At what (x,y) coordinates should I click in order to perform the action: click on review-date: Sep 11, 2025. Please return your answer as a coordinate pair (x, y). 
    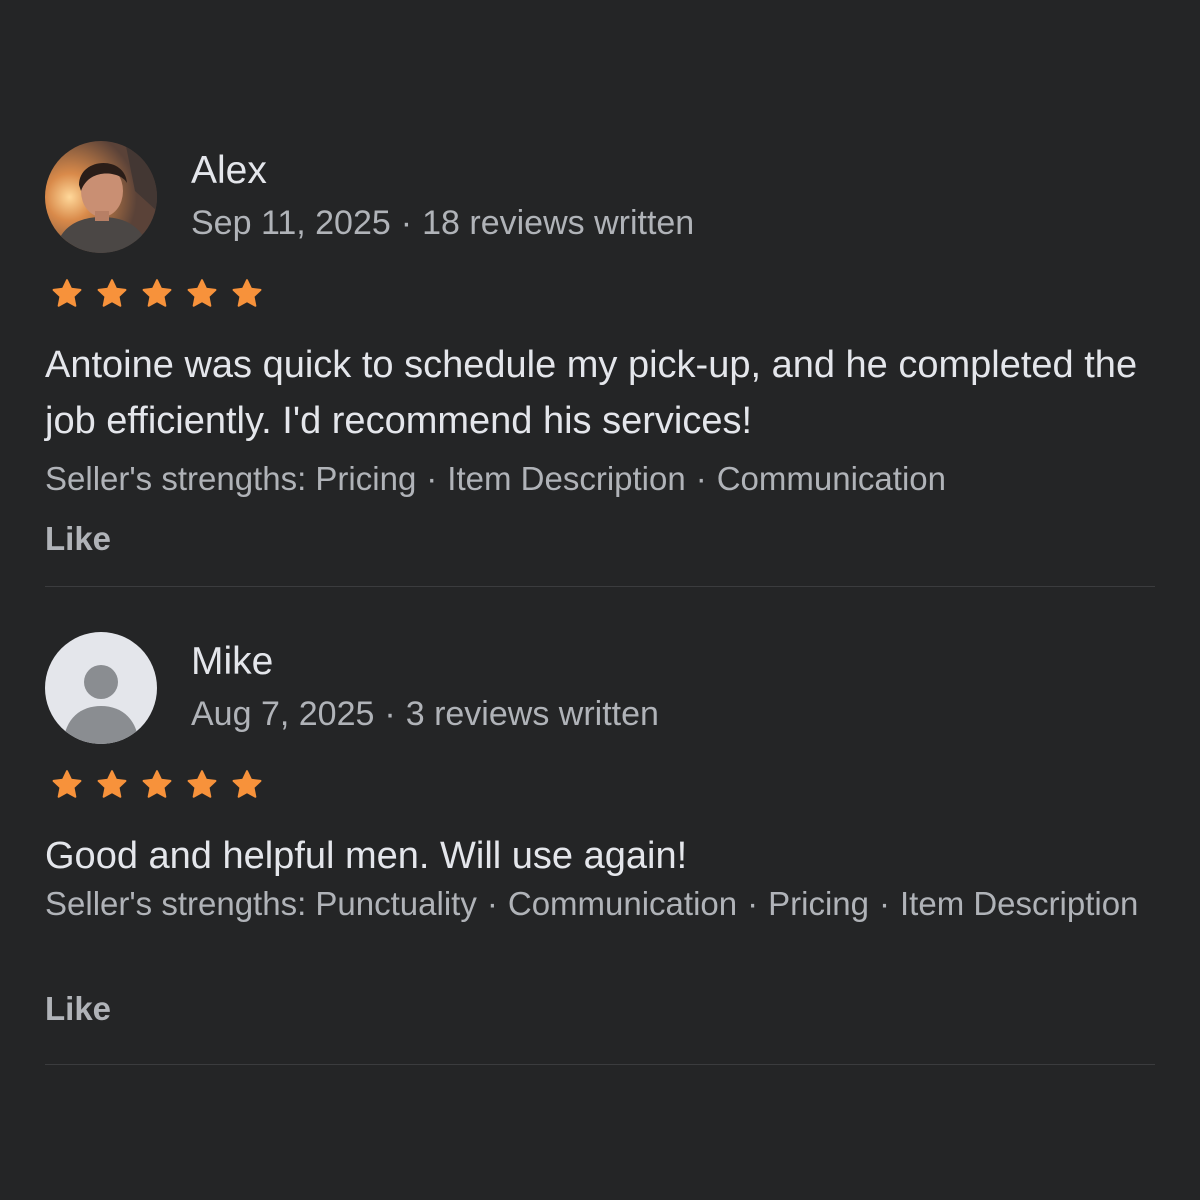
    Looking at the image, I should click on (291, 223).